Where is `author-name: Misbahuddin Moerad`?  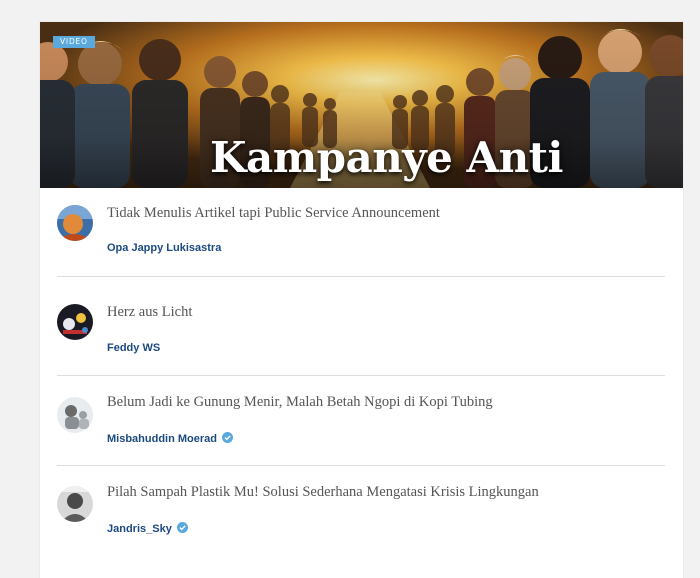 author-name: Misbahuddin Moerad is located at coordinates (170, 439).